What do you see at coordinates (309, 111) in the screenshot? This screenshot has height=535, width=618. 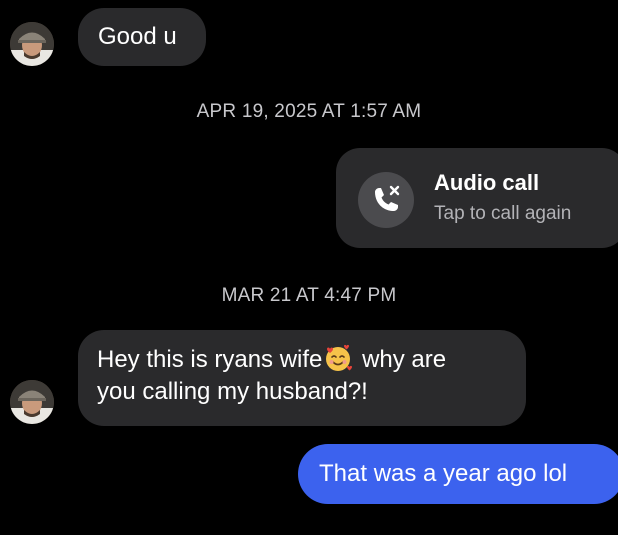 I see `conversation-timestamp: APR 19, 2025 AT 1:57 AM` at bounding box center [309, 111].